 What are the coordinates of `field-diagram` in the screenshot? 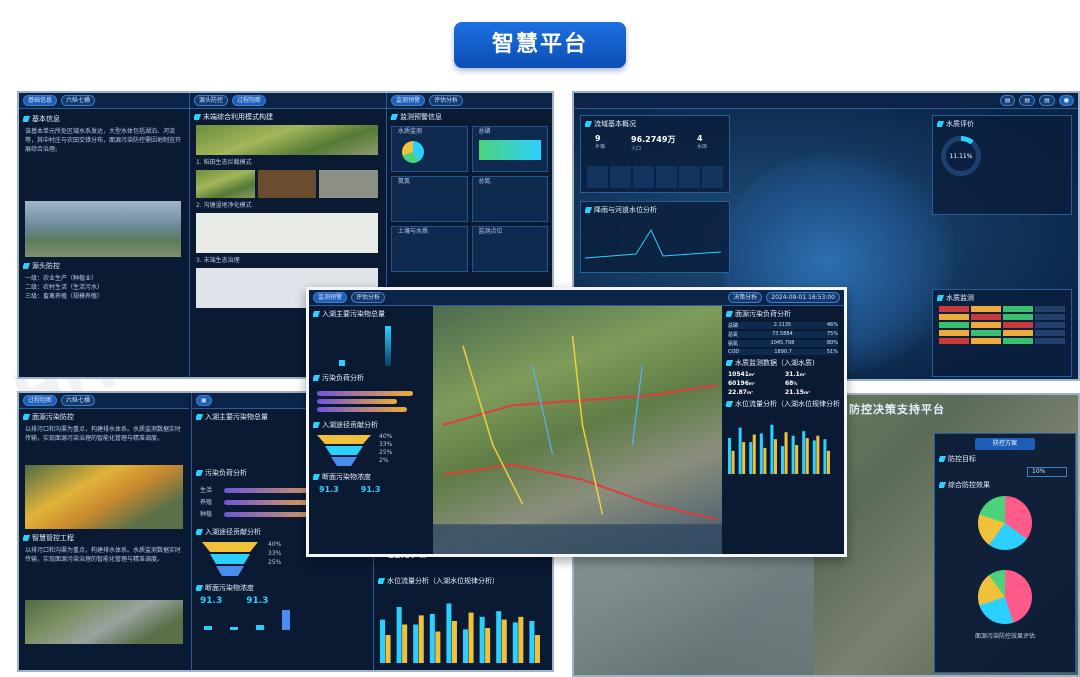 It's located at (287, 140).